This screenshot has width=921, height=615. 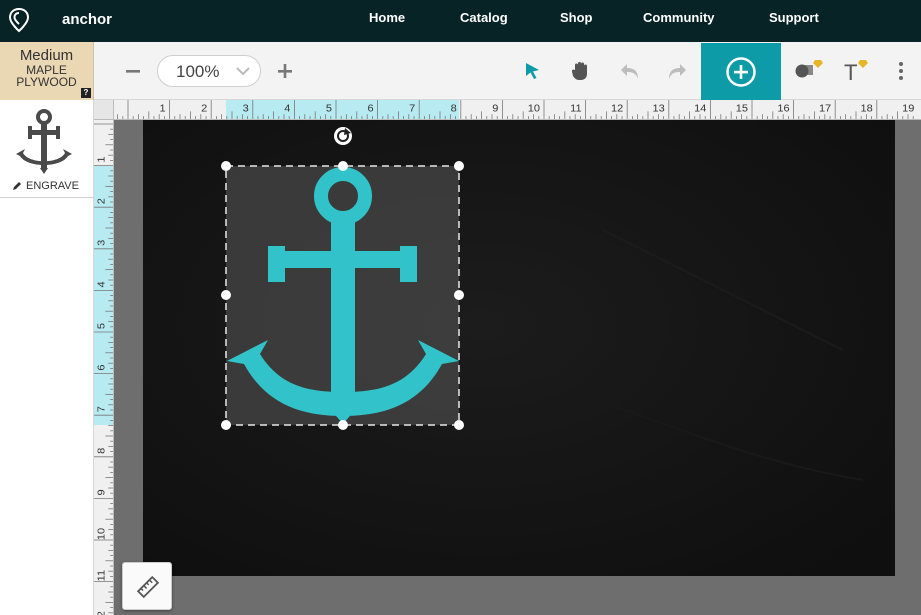 I want to click on engrave-label: ENGRAVE, so click(x=52, y=186).